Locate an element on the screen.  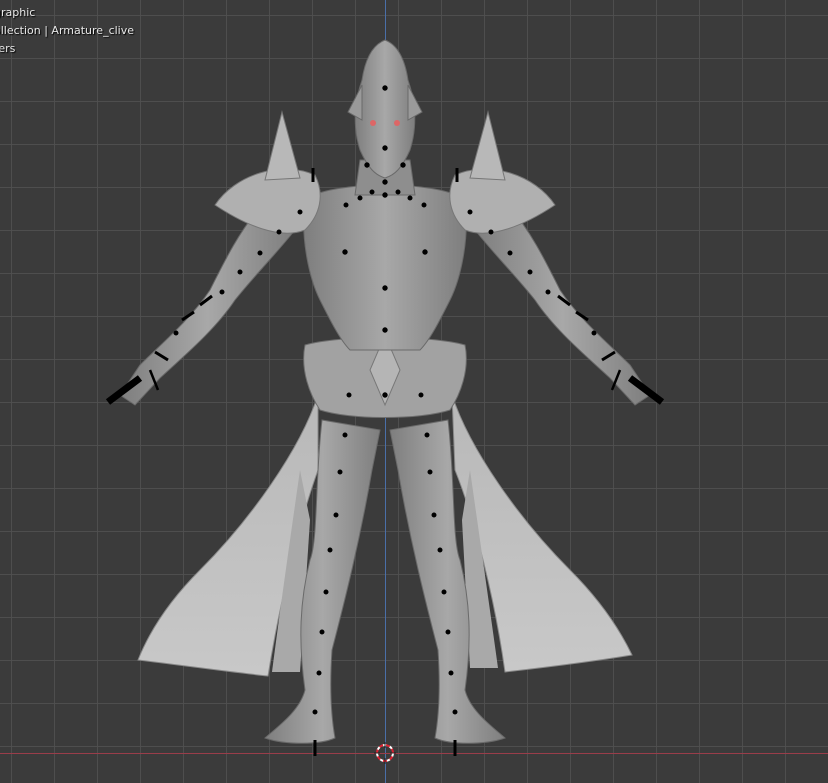
view-name-label: graphic is located at coordinates (18, 12).